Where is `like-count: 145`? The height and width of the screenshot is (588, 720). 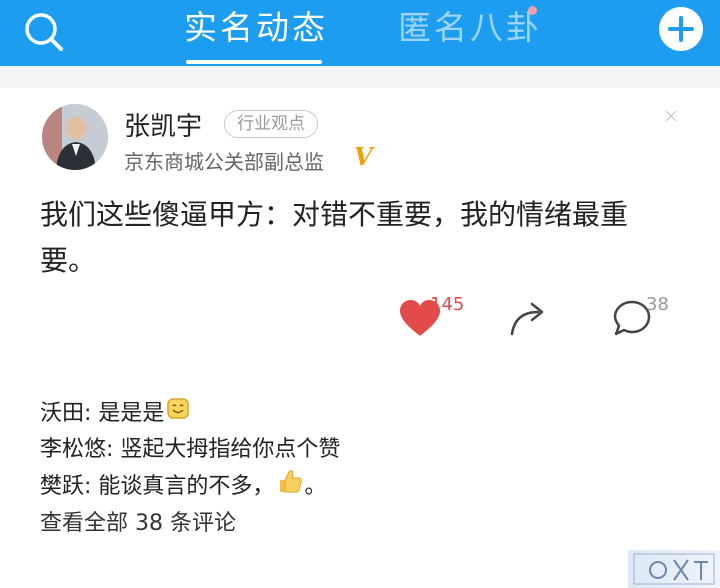 like-count: 145 is located at coordinates (447, 304).